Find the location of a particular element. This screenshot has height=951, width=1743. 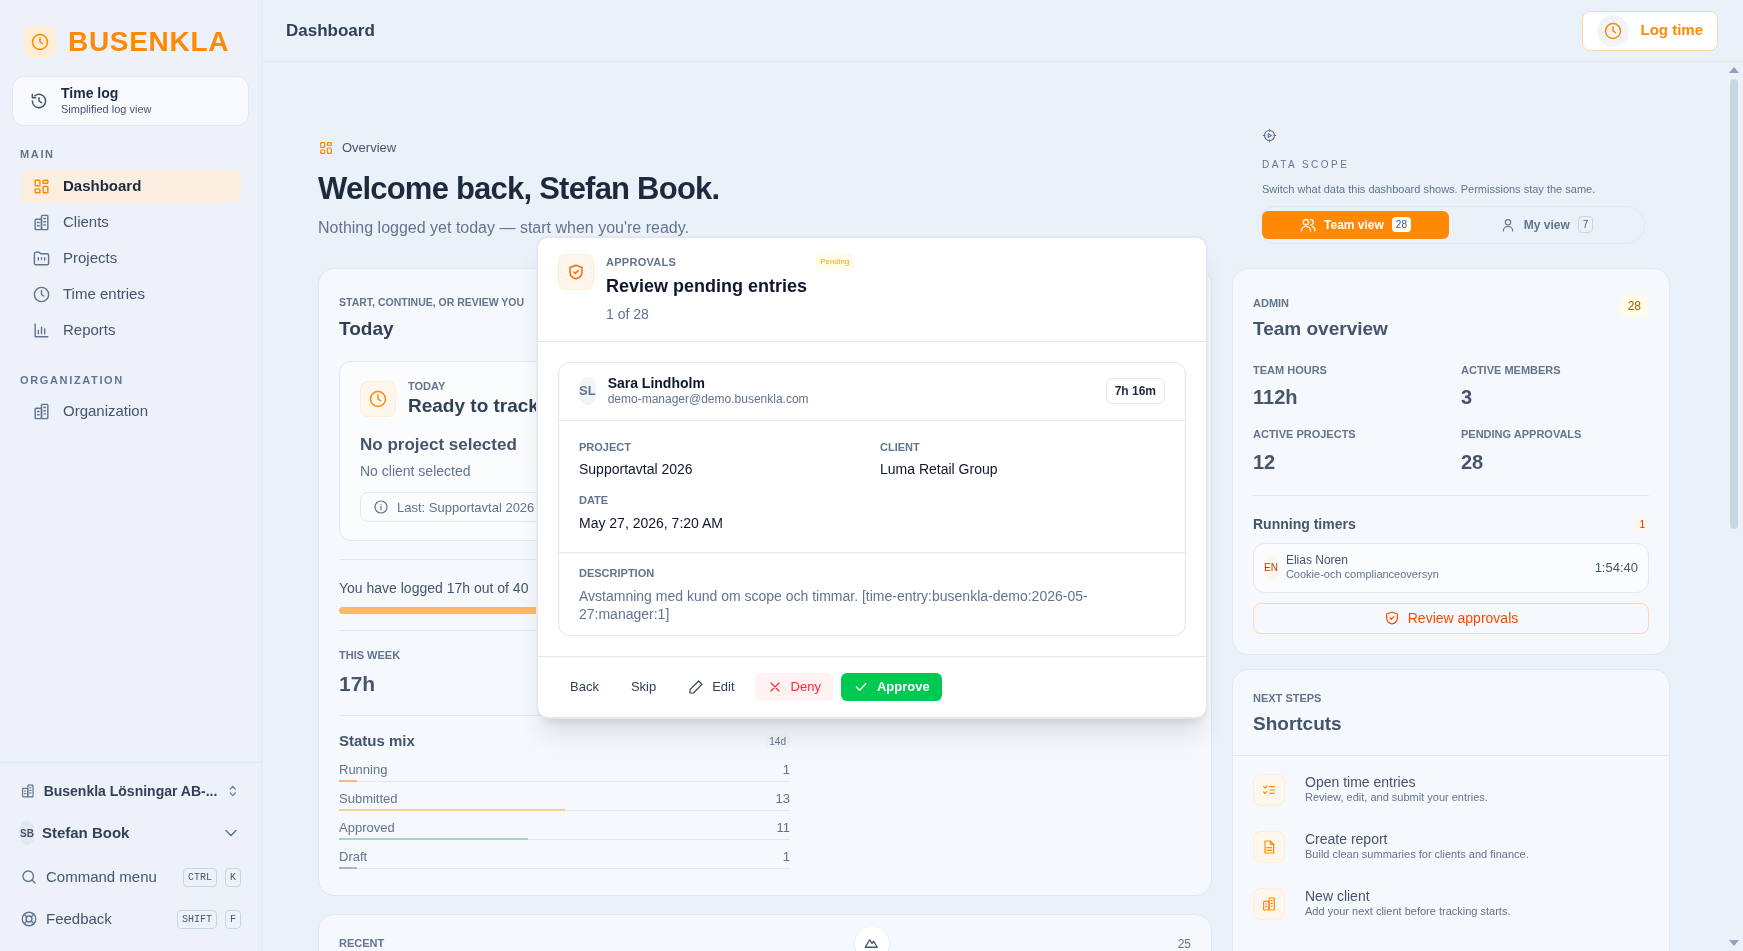

card-title: Team overview is located at coordinates (1320, 329).